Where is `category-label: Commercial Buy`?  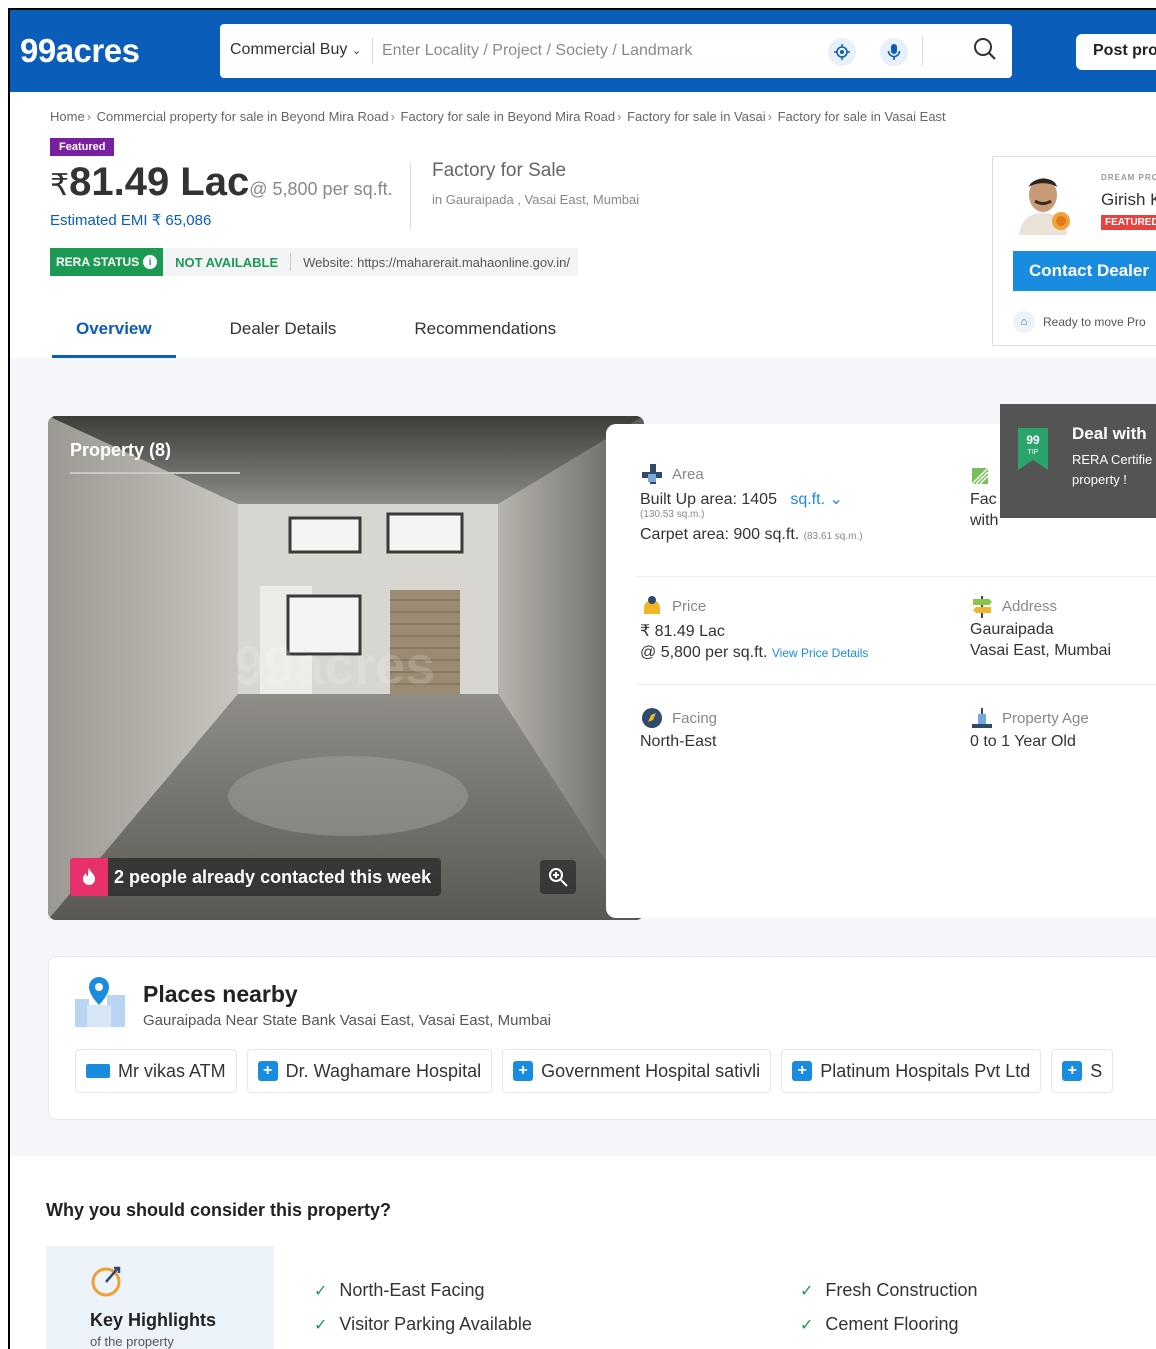 category-label: Commercial Buy is located at coordinates (289, 49).